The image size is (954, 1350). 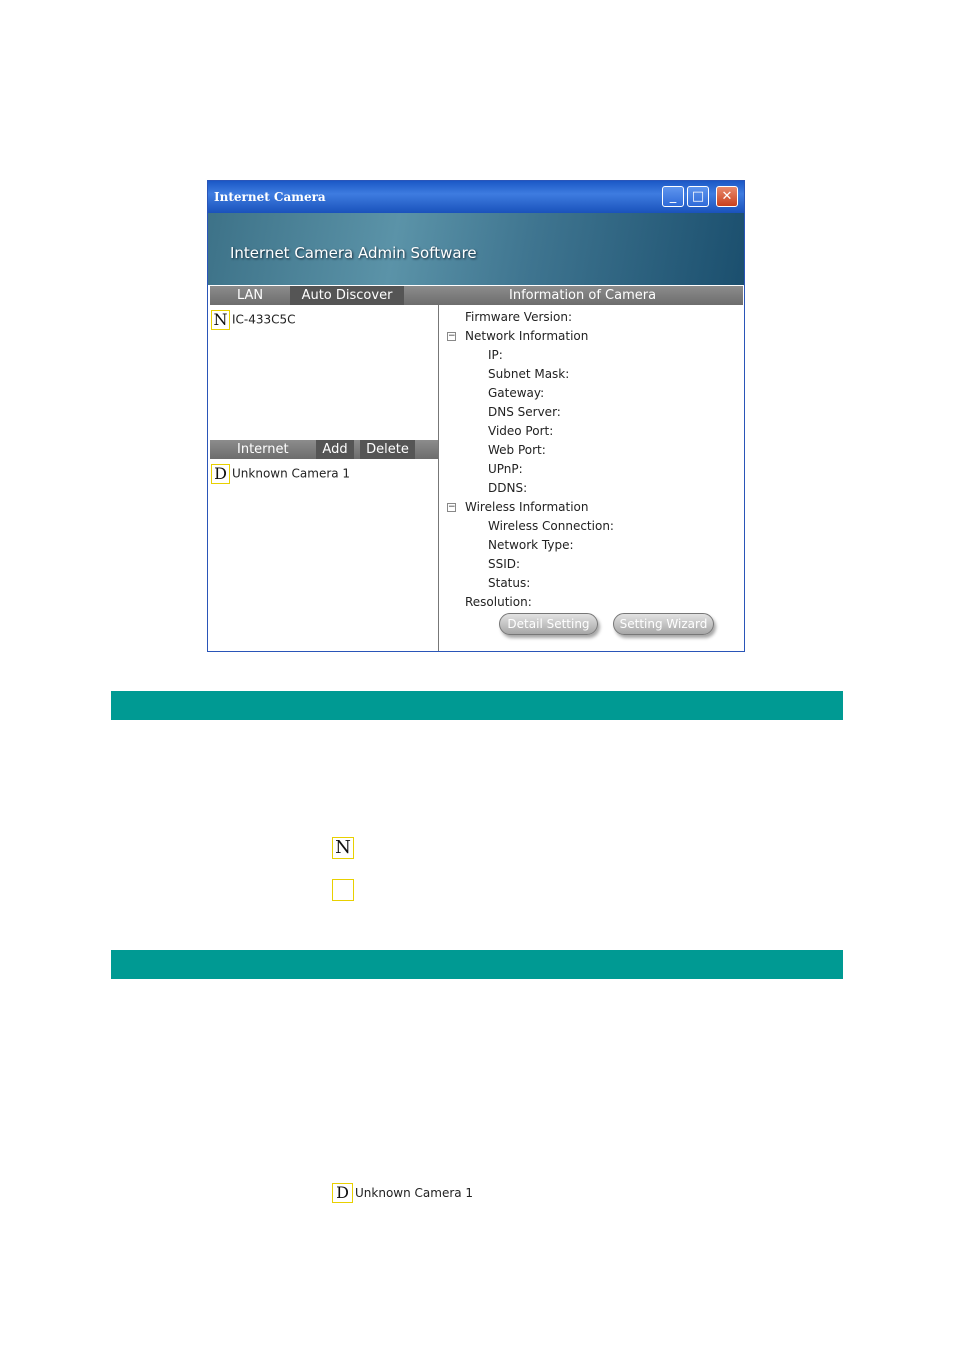 I want to click on collapse-network-icon: −, so click(x=451, y=336).